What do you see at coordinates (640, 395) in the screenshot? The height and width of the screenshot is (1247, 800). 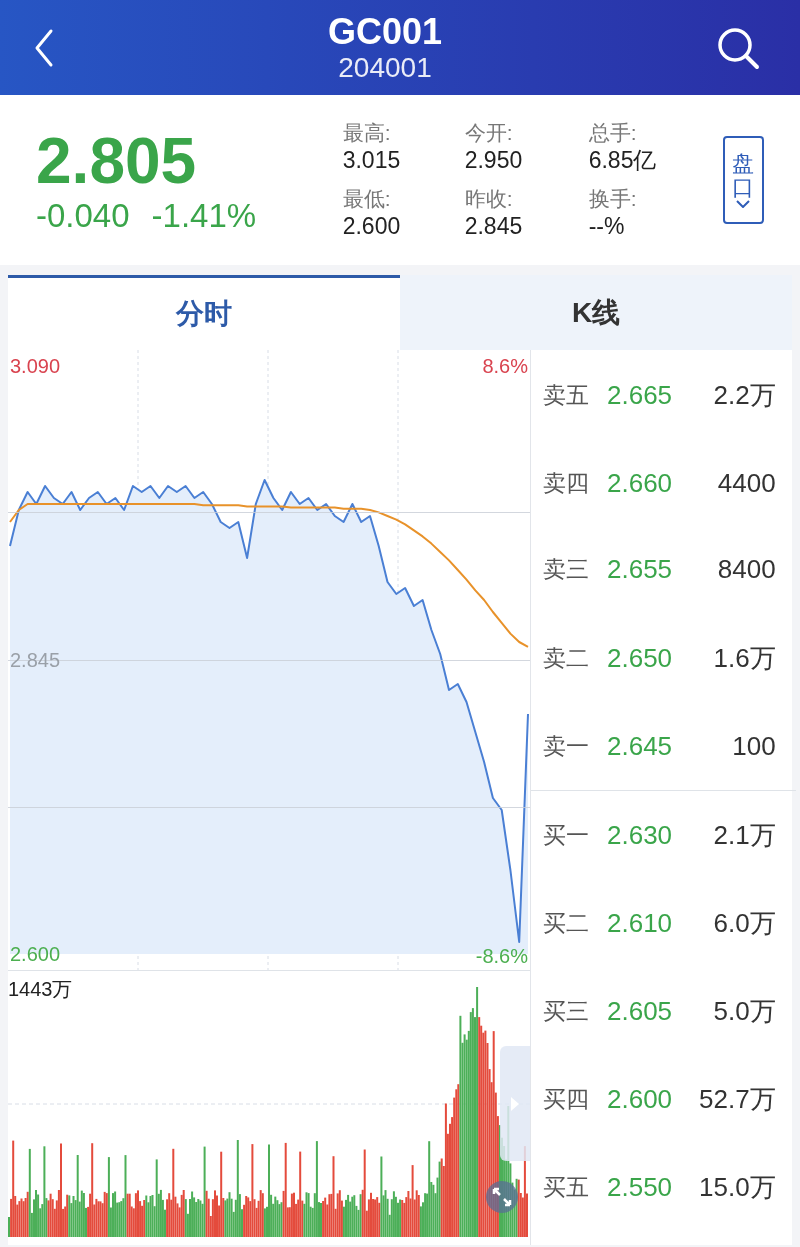 I see `level-price: 2.665` at bounding box center [640, 395].